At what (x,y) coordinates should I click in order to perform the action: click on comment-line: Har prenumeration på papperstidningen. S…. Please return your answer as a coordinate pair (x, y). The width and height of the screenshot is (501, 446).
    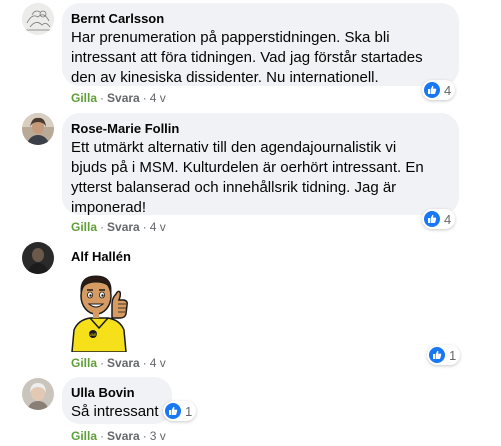
    Looking at the image, I should click on (230, 37).